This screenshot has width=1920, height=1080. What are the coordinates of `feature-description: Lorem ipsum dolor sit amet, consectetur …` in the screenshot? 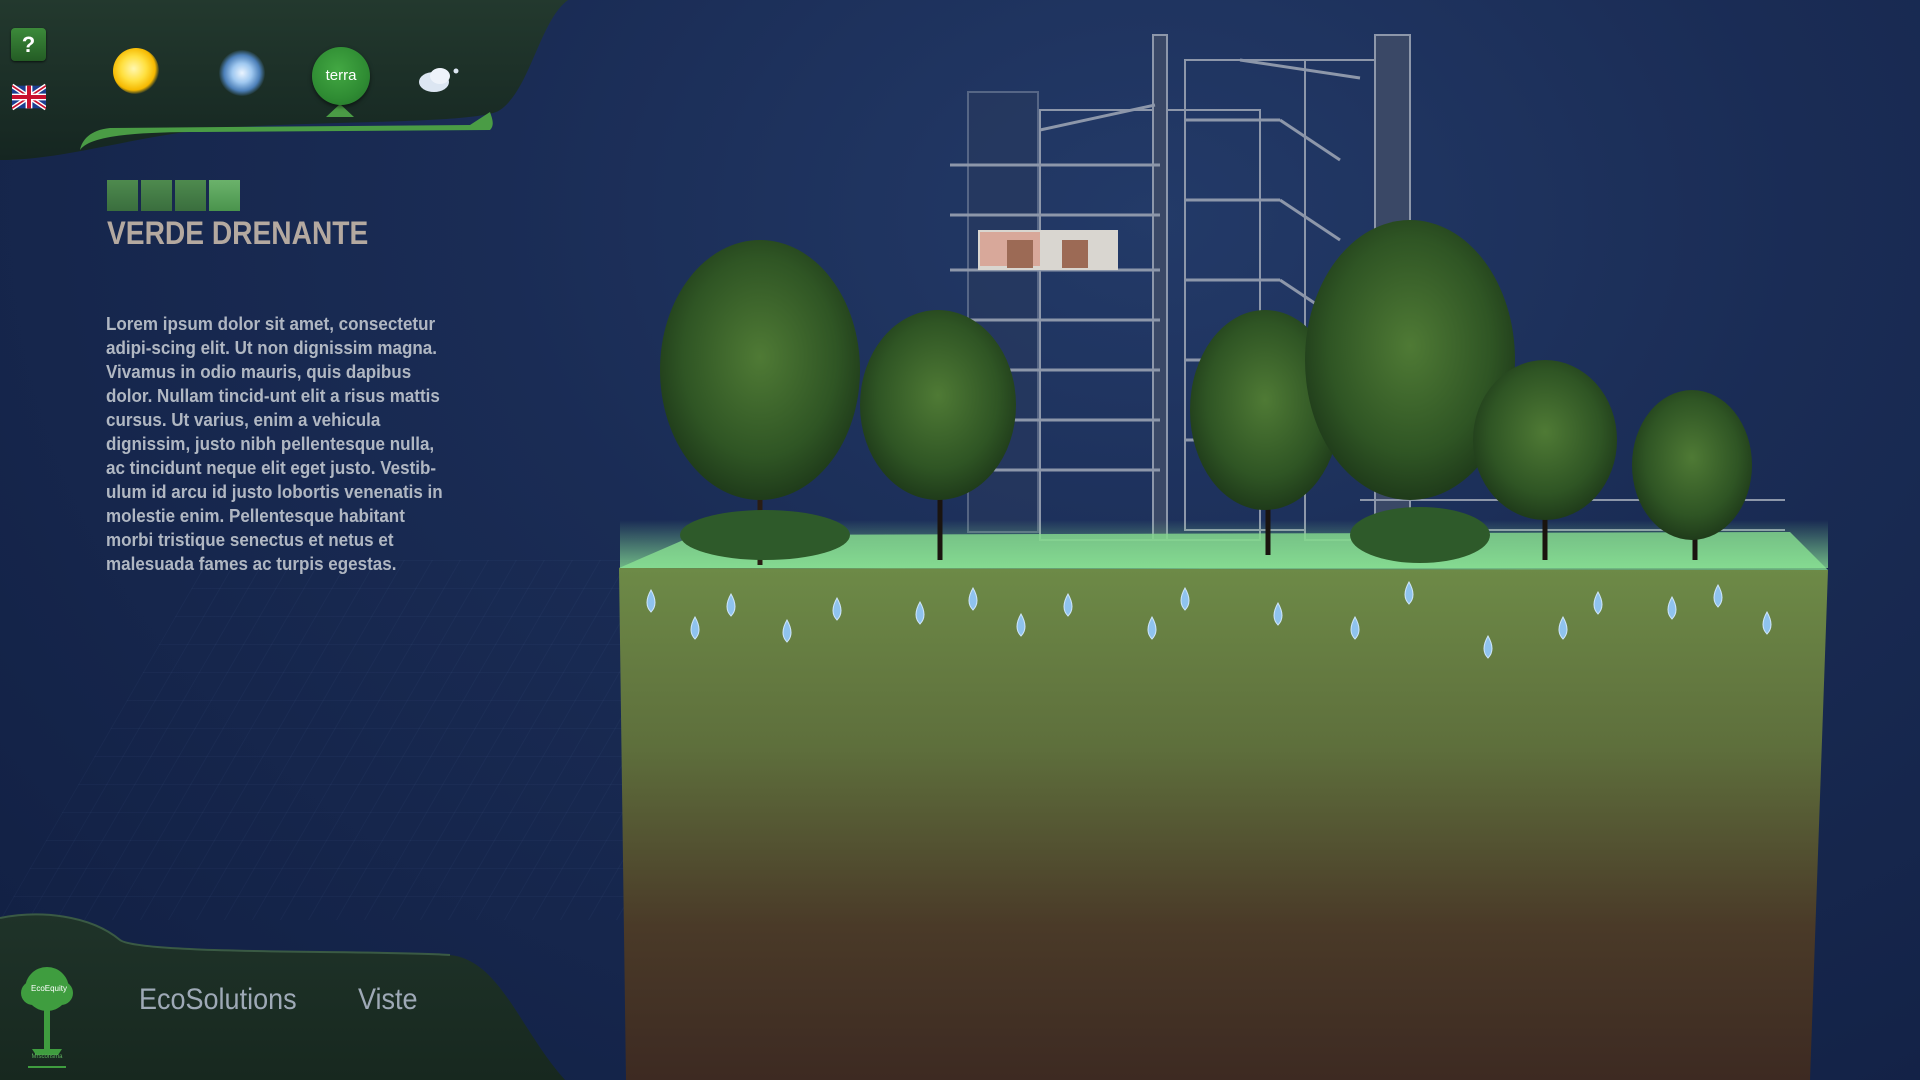 It's located at (274, 443).